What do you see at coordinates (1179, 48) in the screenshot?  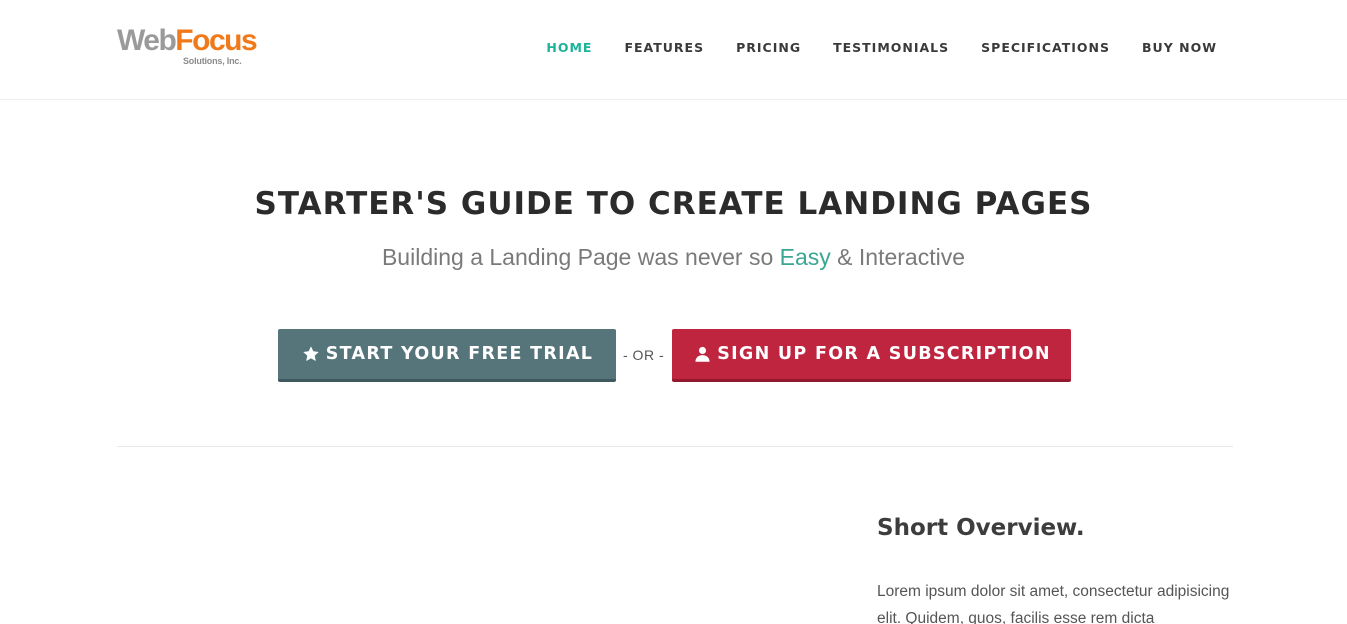 I see `nav-item-buy-now: BUY NOW` at bounding box center [1179, 48].